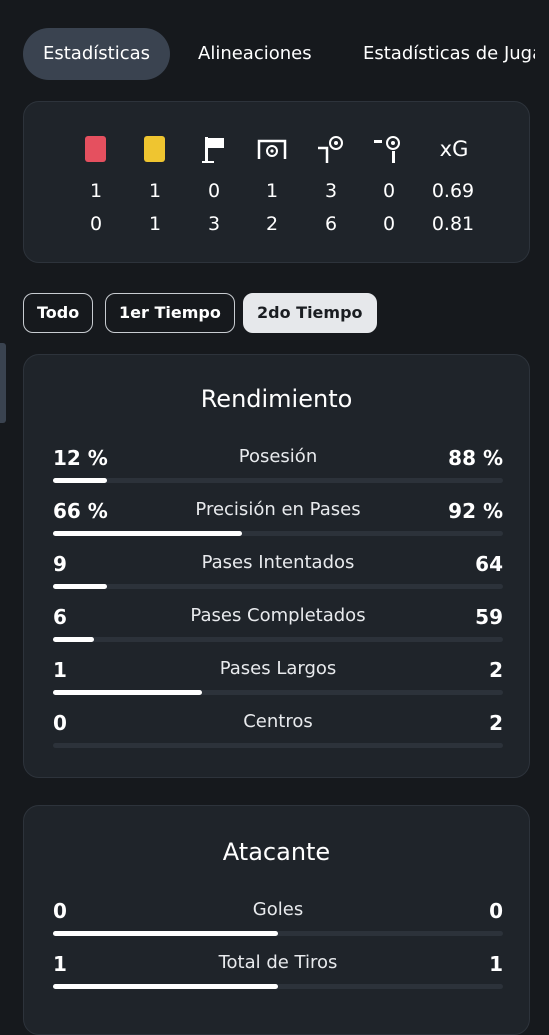 Image resolution: width=549 pixels, height=1035 pixels. I want to click on xg-header: xG, so click(454, 149).